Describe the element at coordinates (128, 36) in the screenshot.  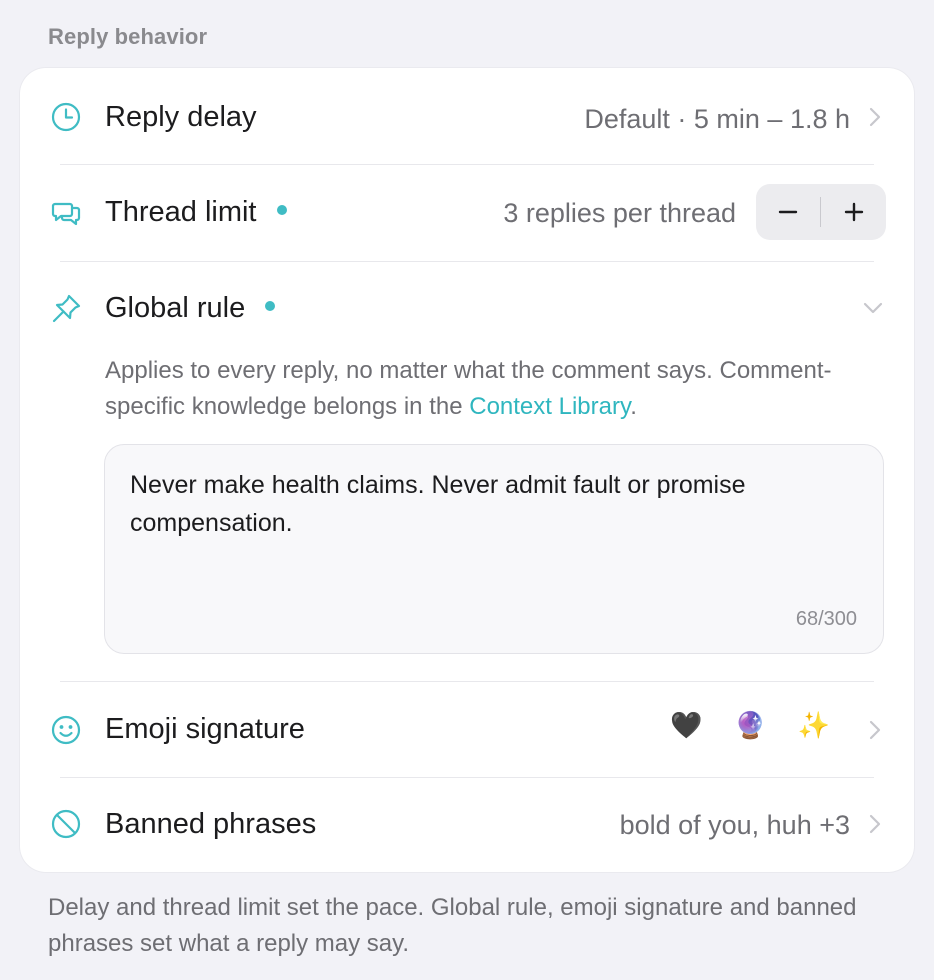
I see `section-header: Reply behavior` at that location.